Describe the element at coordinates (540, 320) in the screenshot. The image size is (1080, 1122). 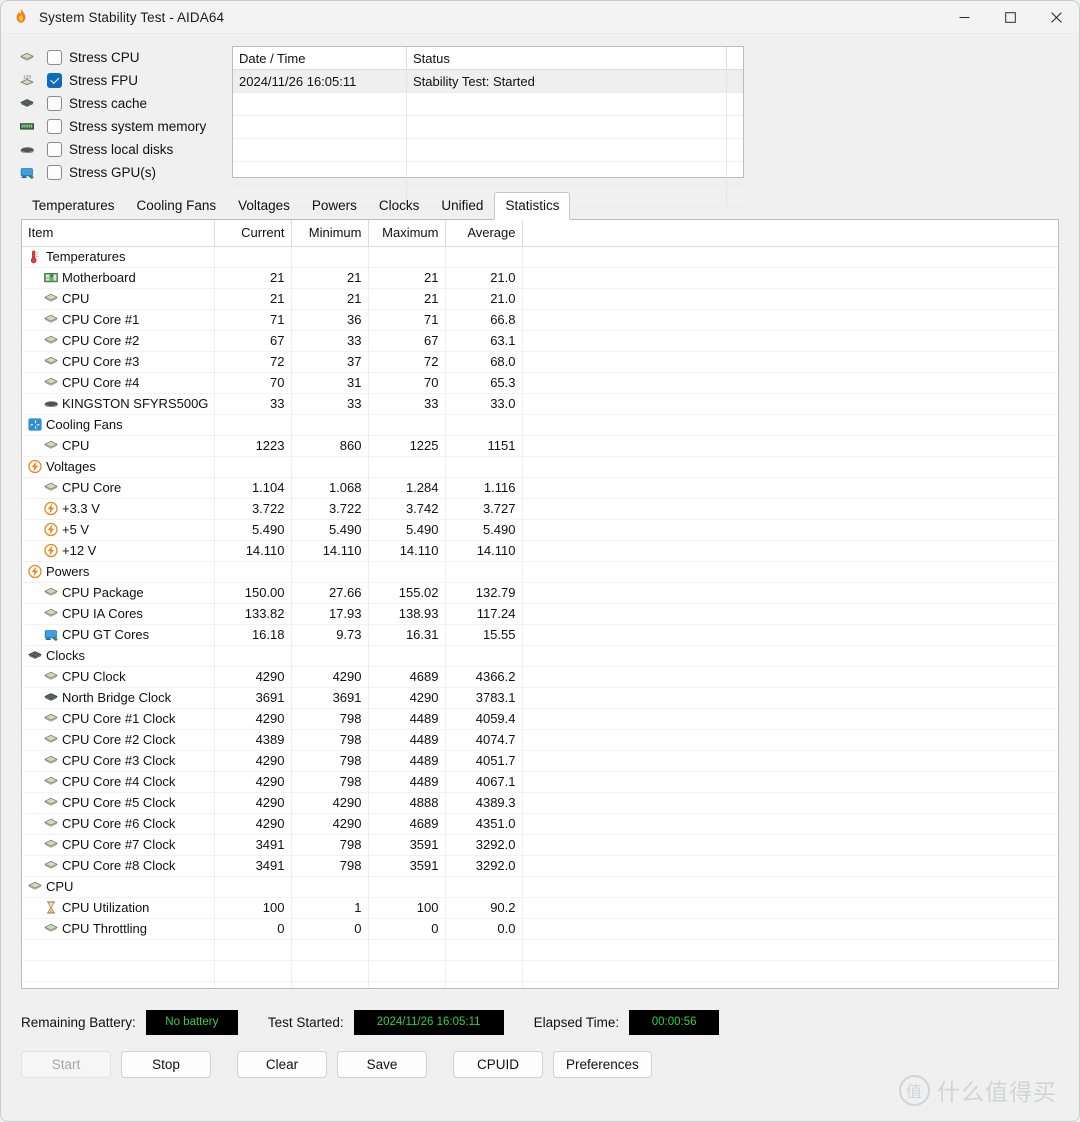
I see `statistics-item-row: CPU Core #1 71 36 71 66.8` at that location.